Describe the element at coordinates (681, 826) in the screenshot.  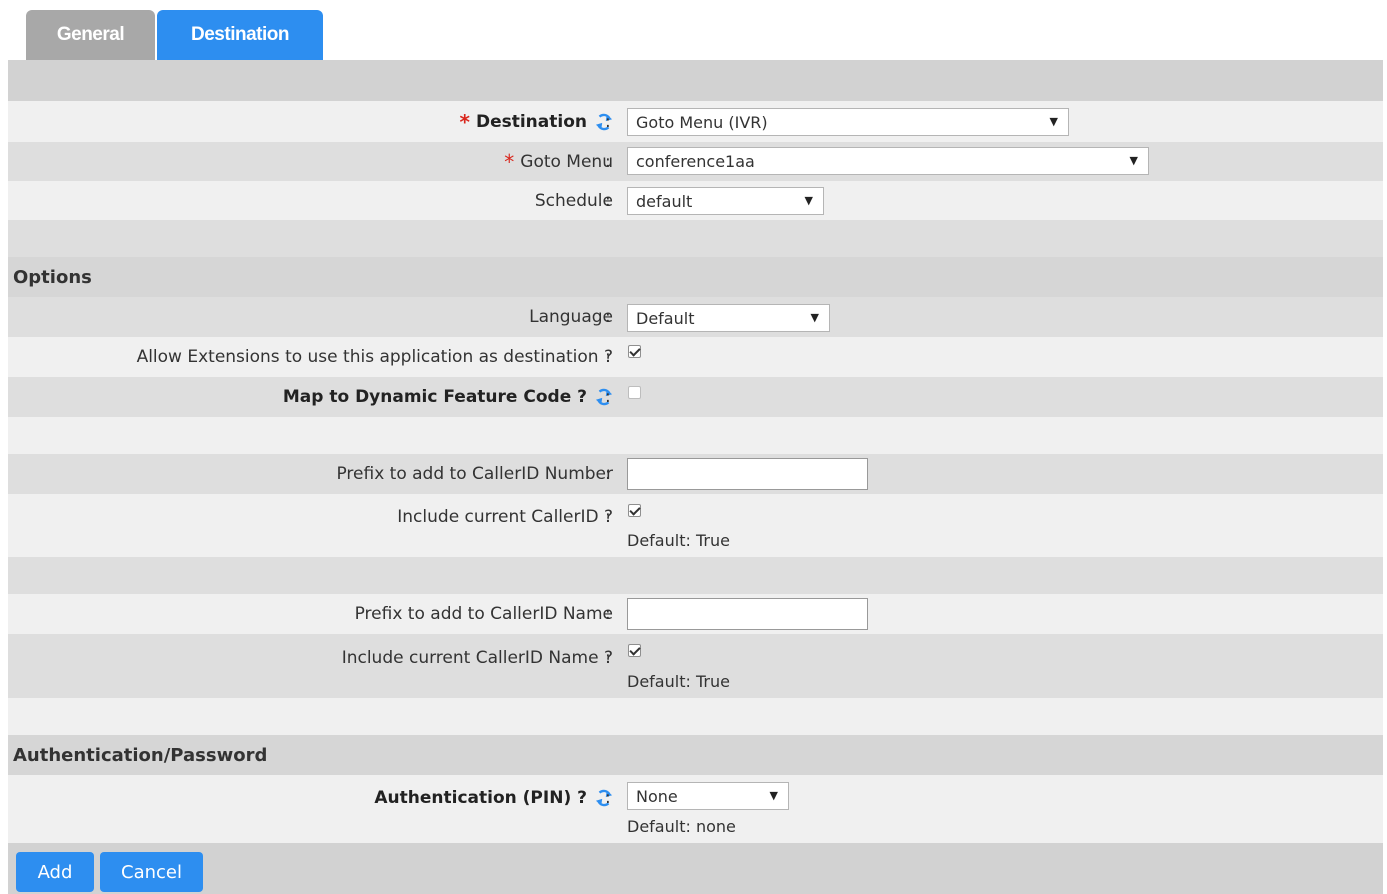
I see `auth-pin-default-hint: Default: none` at that location.